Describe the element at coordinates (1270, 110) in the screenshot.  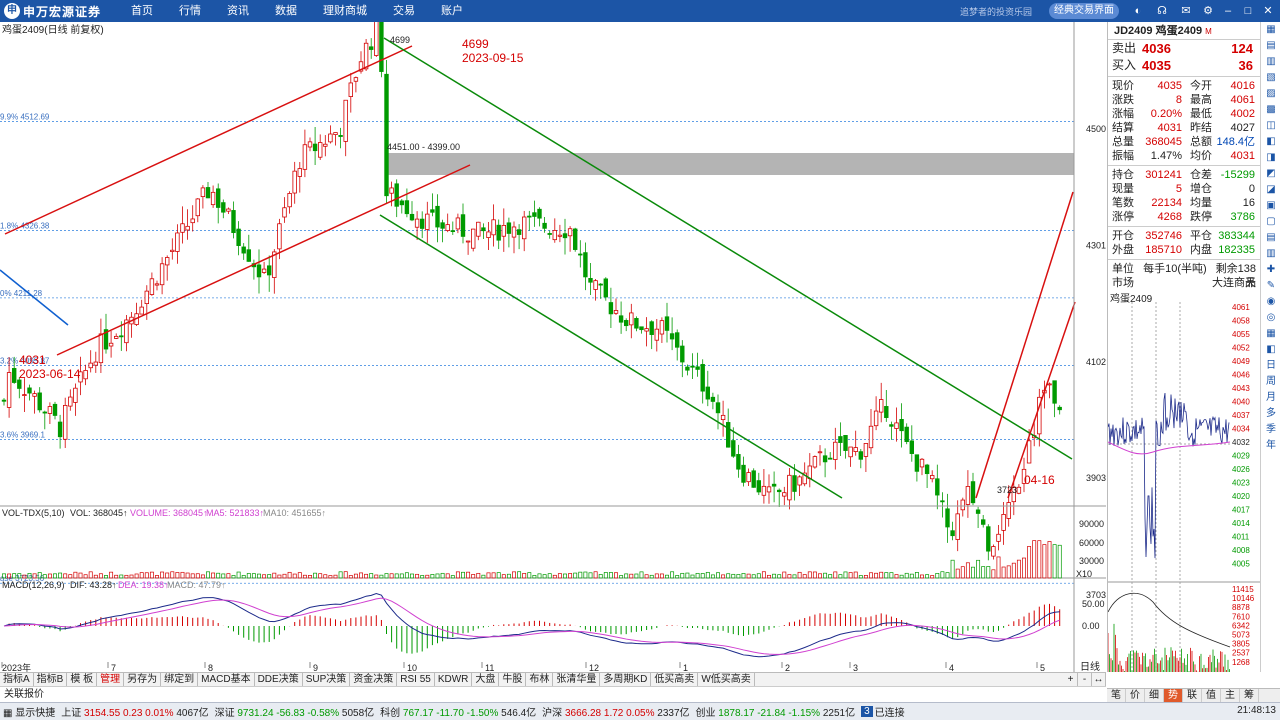
I see `side-tool-icon: ▩` at that location.